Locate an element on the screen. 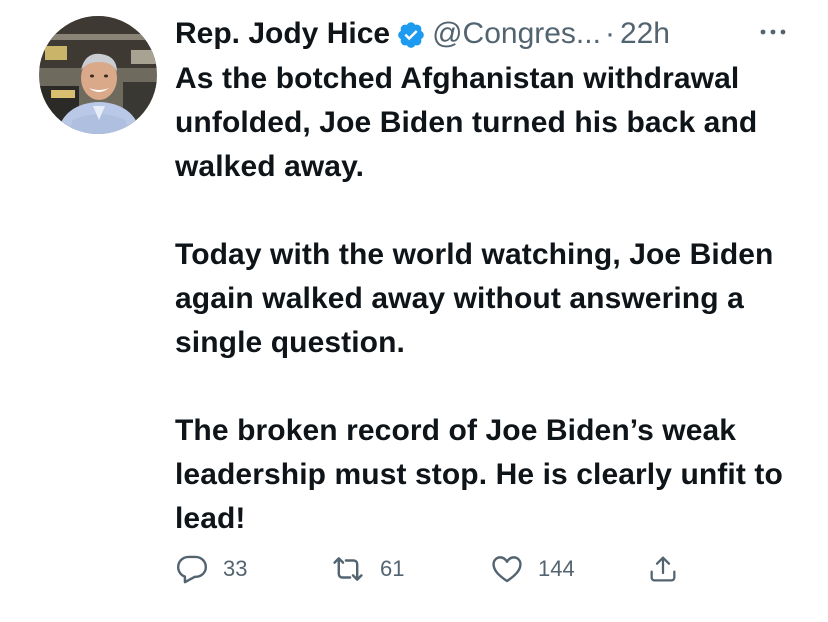  author-display-name: Rep. Jody Hice is located at coordinates (282, 34).